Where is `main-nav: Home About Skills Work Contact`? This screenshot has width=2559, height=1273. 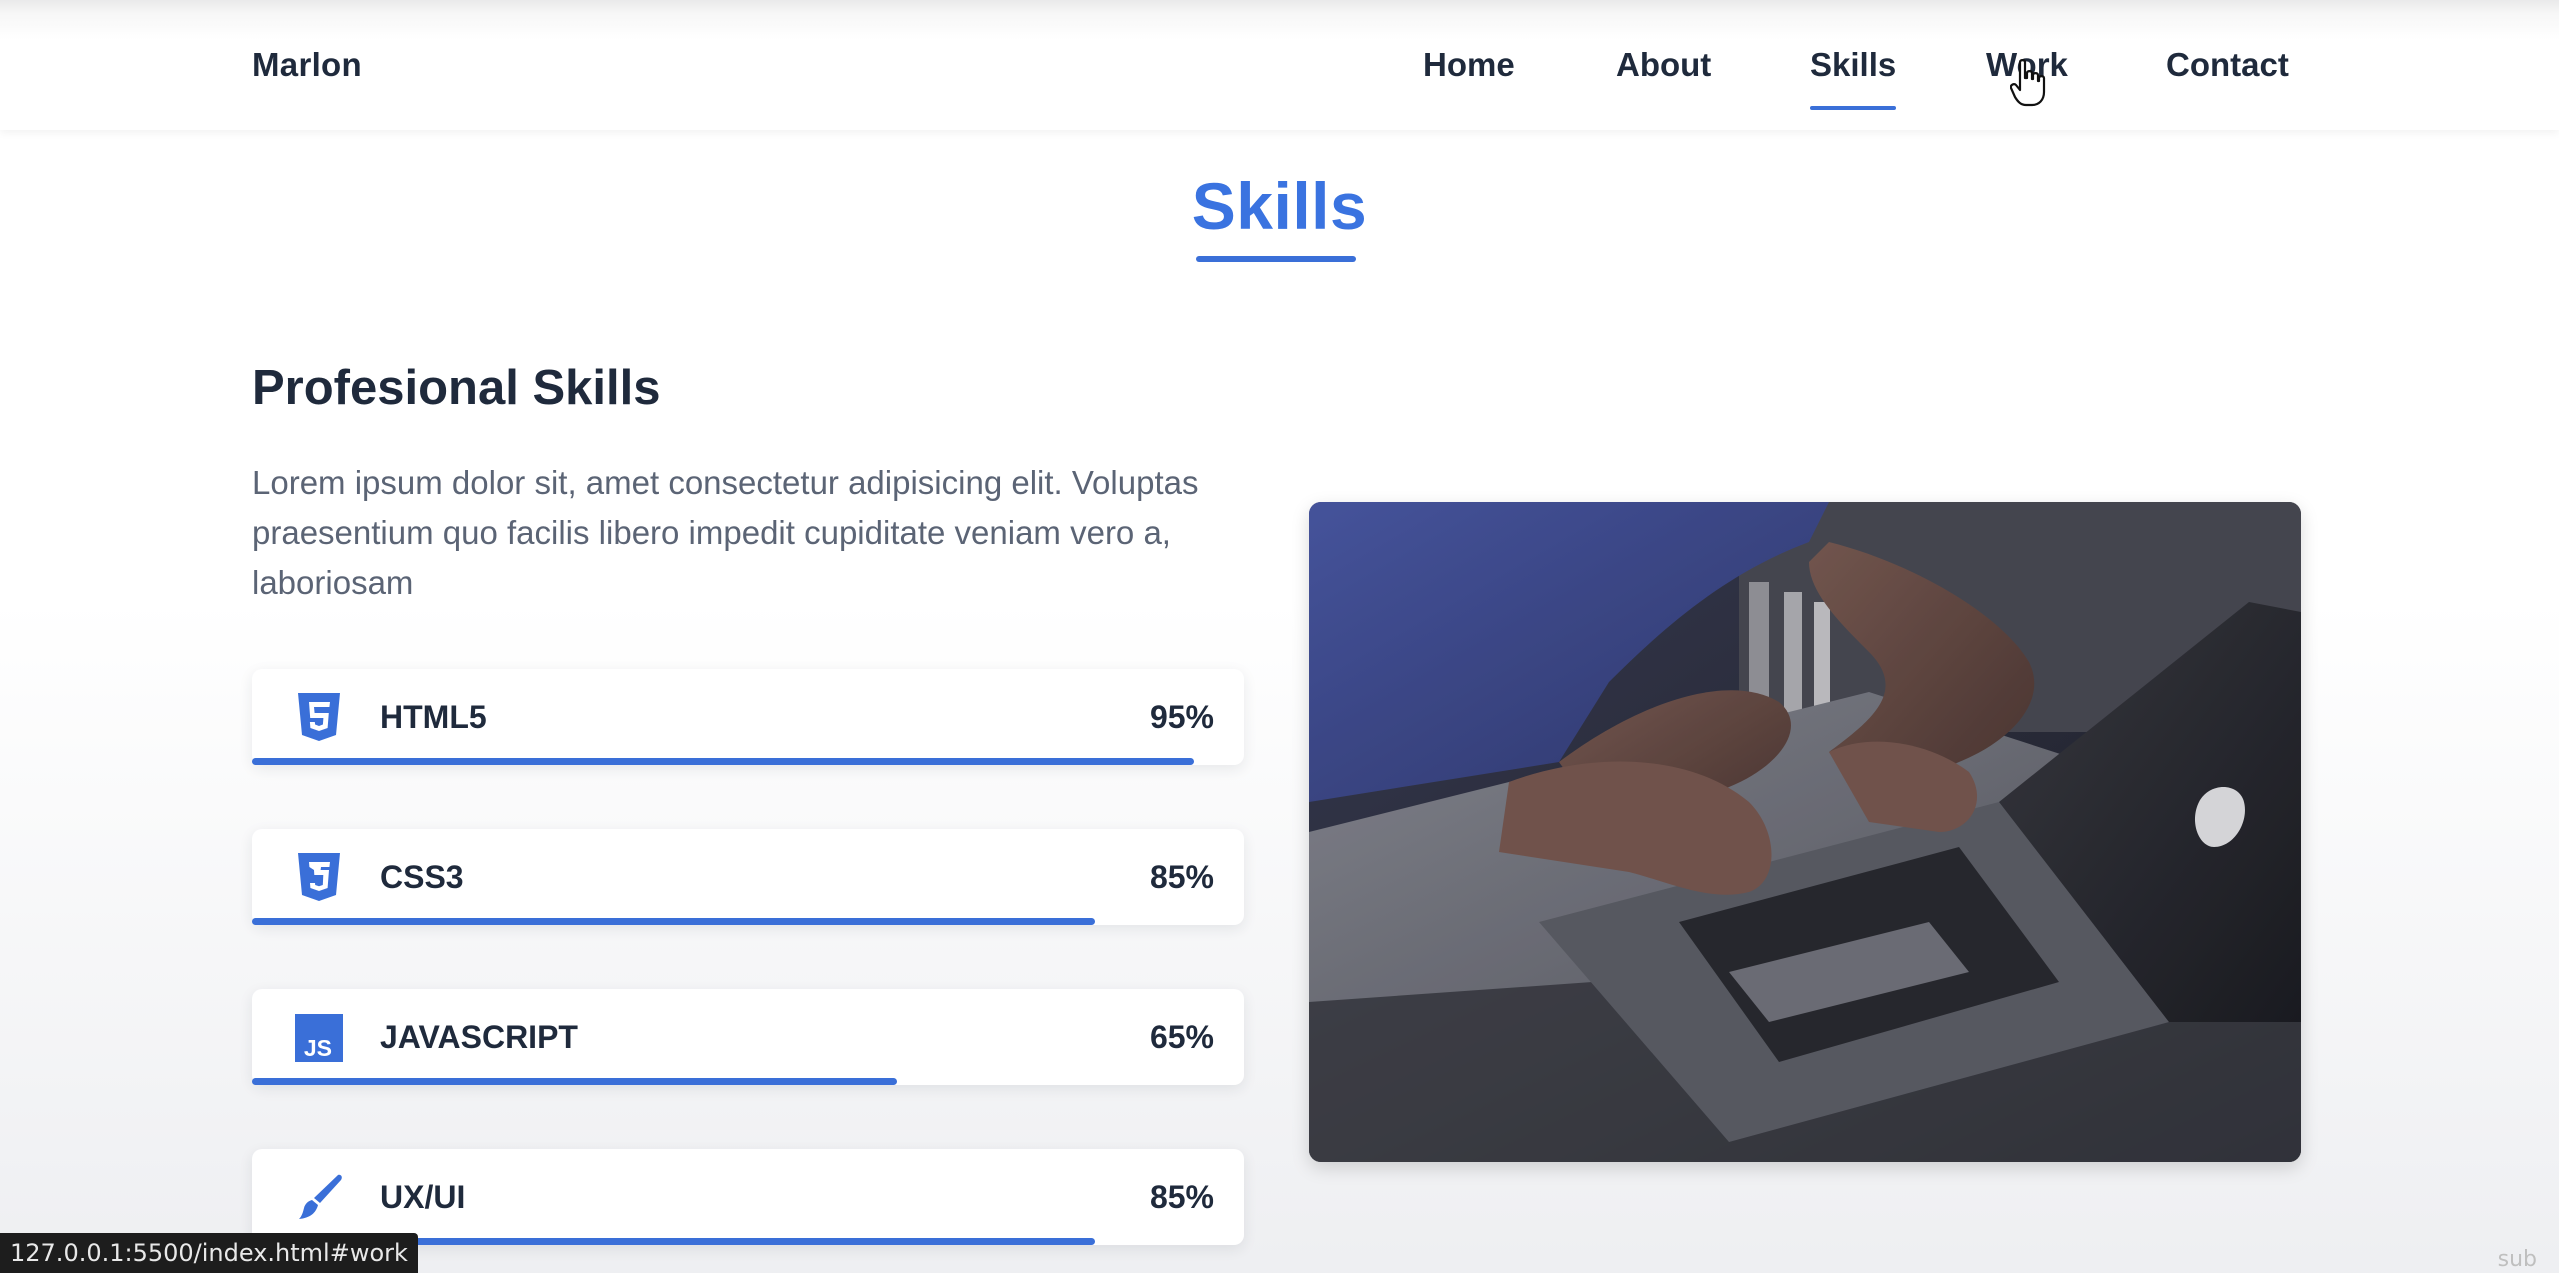 main-nav: Home About Skills Work Contact is located at coordinates (1279, 81).